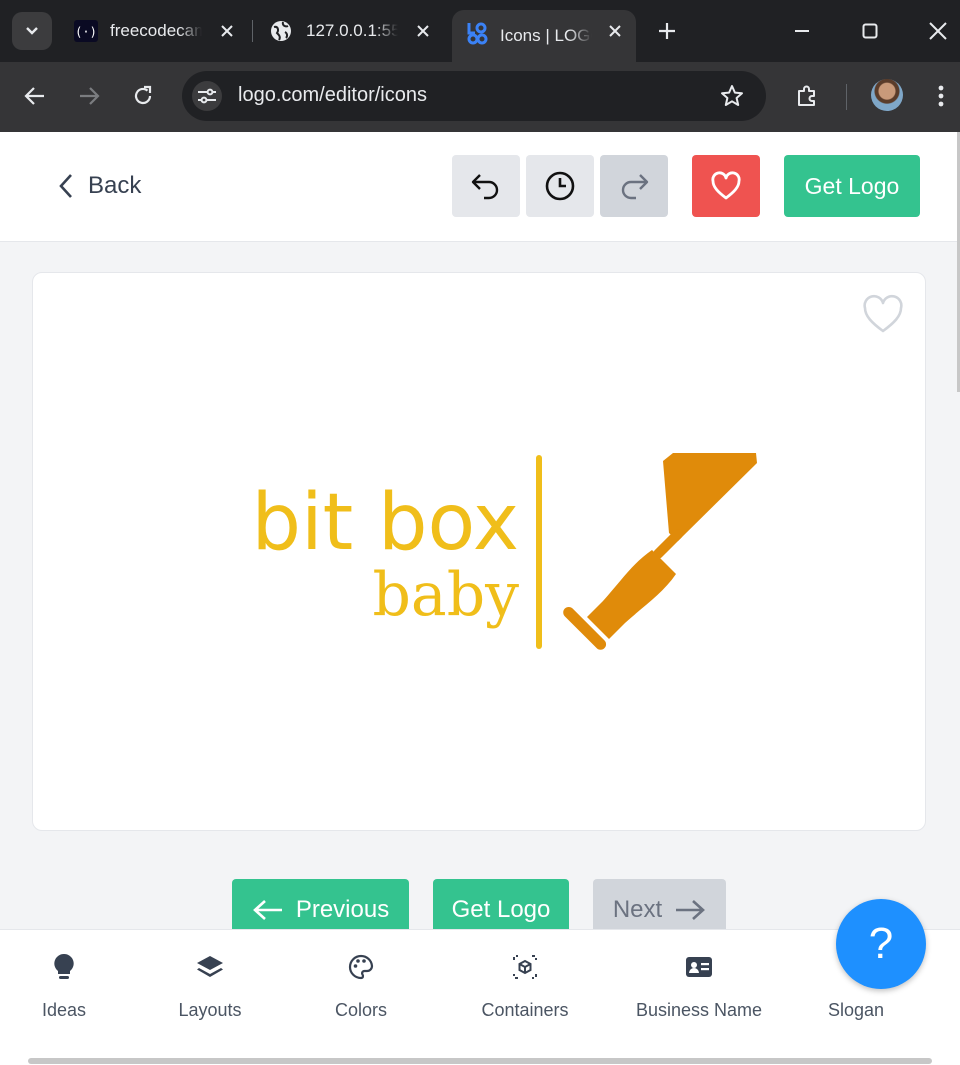 The image size is (960, 1065). Describe the element at coordinates (115, 185) in the screenshot. I see `back-label: Back` at that location.